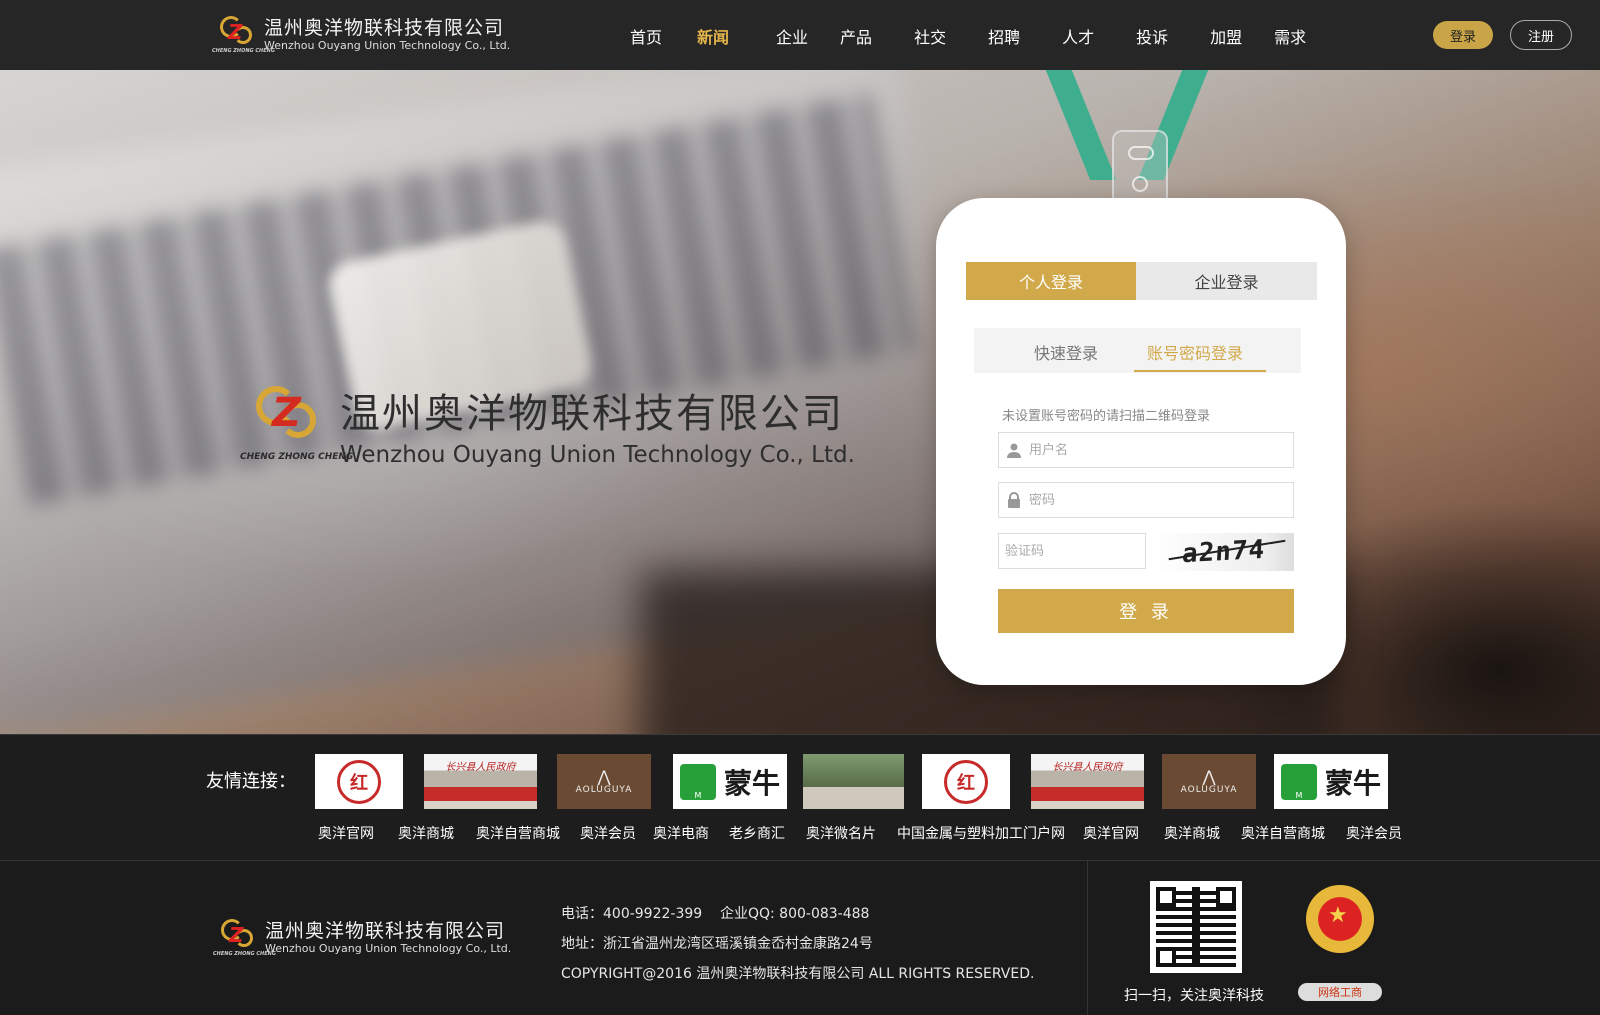 This screenshot has height=1015, width=1600. What do you see at coordinates (717, 944) in the screenshot?
I see `footer-address: 地址：浙江省温州龙湾区瑶溪镇金岙村金康路24号` at bounding box center [717, 944].